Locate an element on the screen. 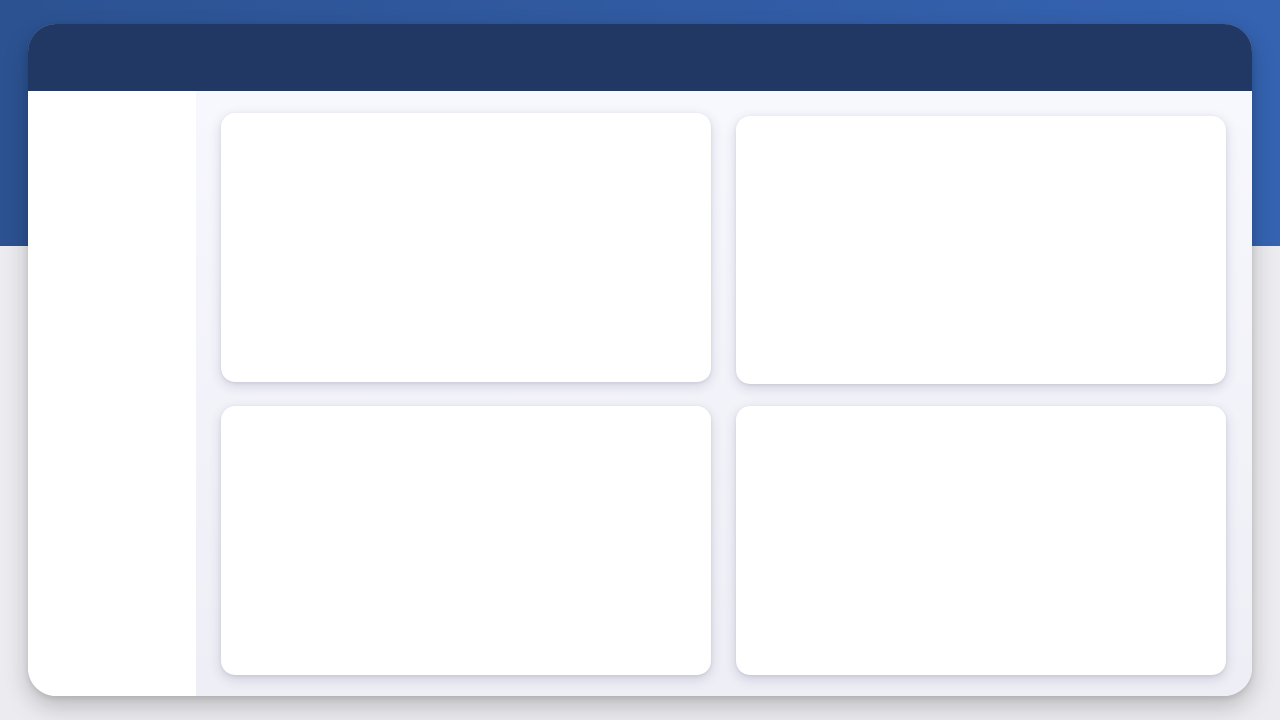 The image size is (1280, 720). header-bar is located at coordinates (640, 57).